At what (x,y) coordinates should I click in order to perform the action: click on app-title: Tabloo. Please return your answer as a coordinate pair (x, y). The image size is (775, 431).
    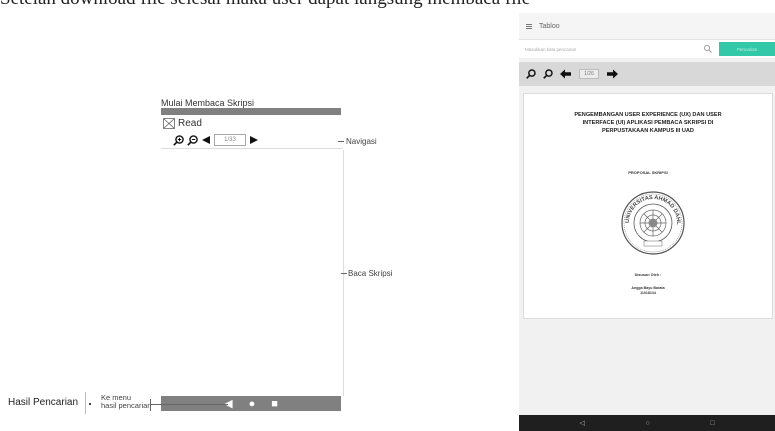
    Looking at the image, I should click on (549, 26).